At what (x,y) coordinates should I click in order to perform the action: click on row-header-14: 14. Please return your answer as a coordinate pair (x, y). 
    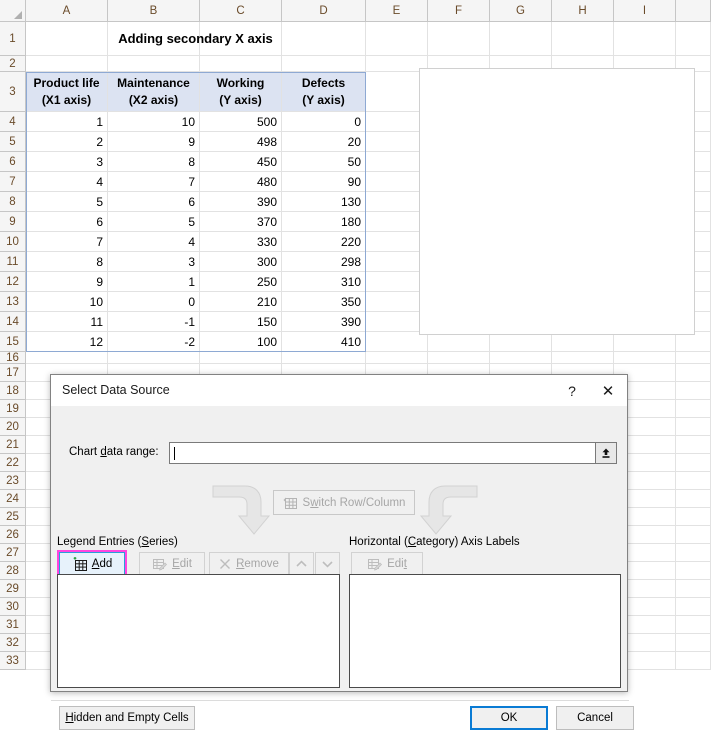
    Looking at the image, I should click on (13, 322).